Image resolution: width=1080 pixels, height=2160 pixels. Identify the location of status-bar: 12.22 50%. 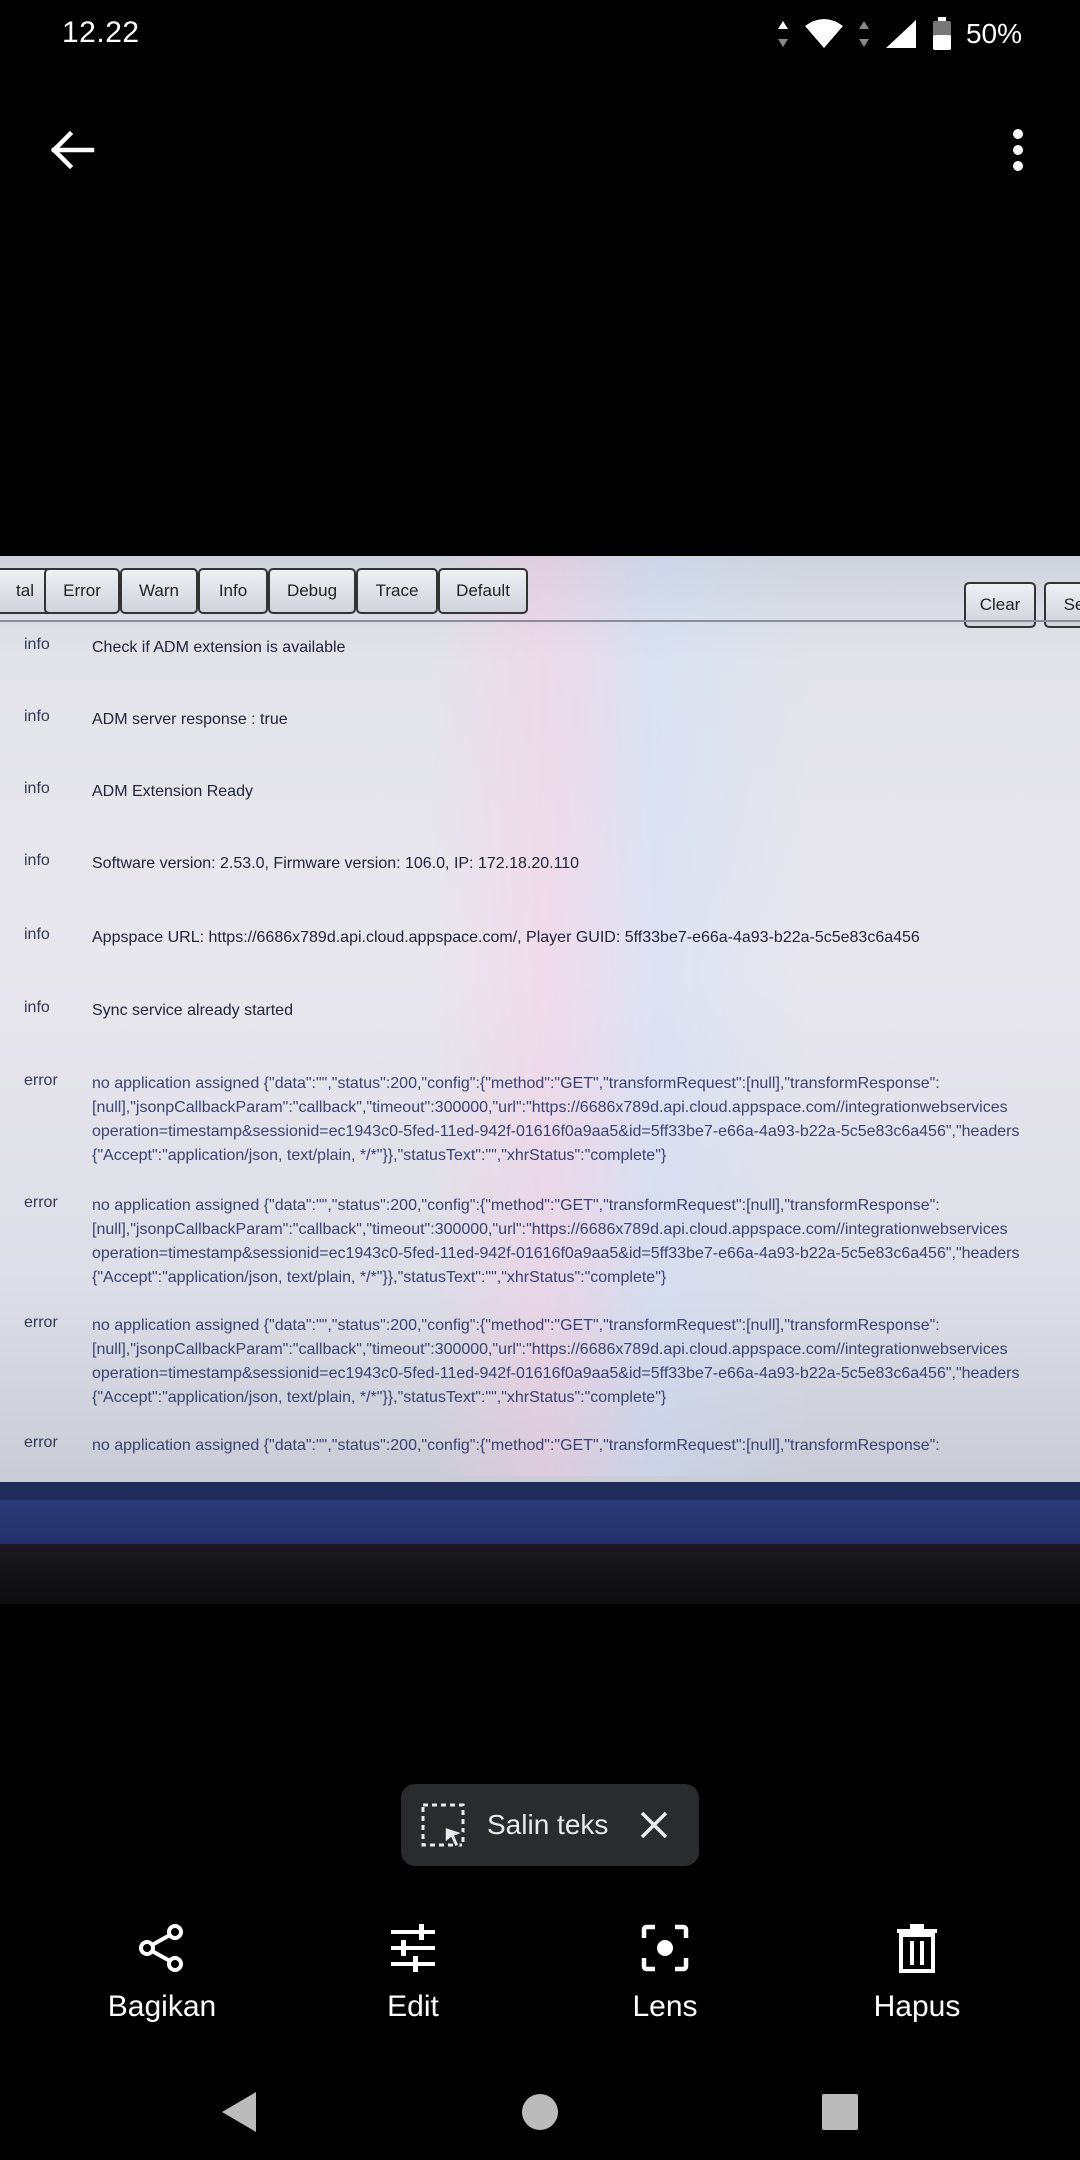
(540, 35).